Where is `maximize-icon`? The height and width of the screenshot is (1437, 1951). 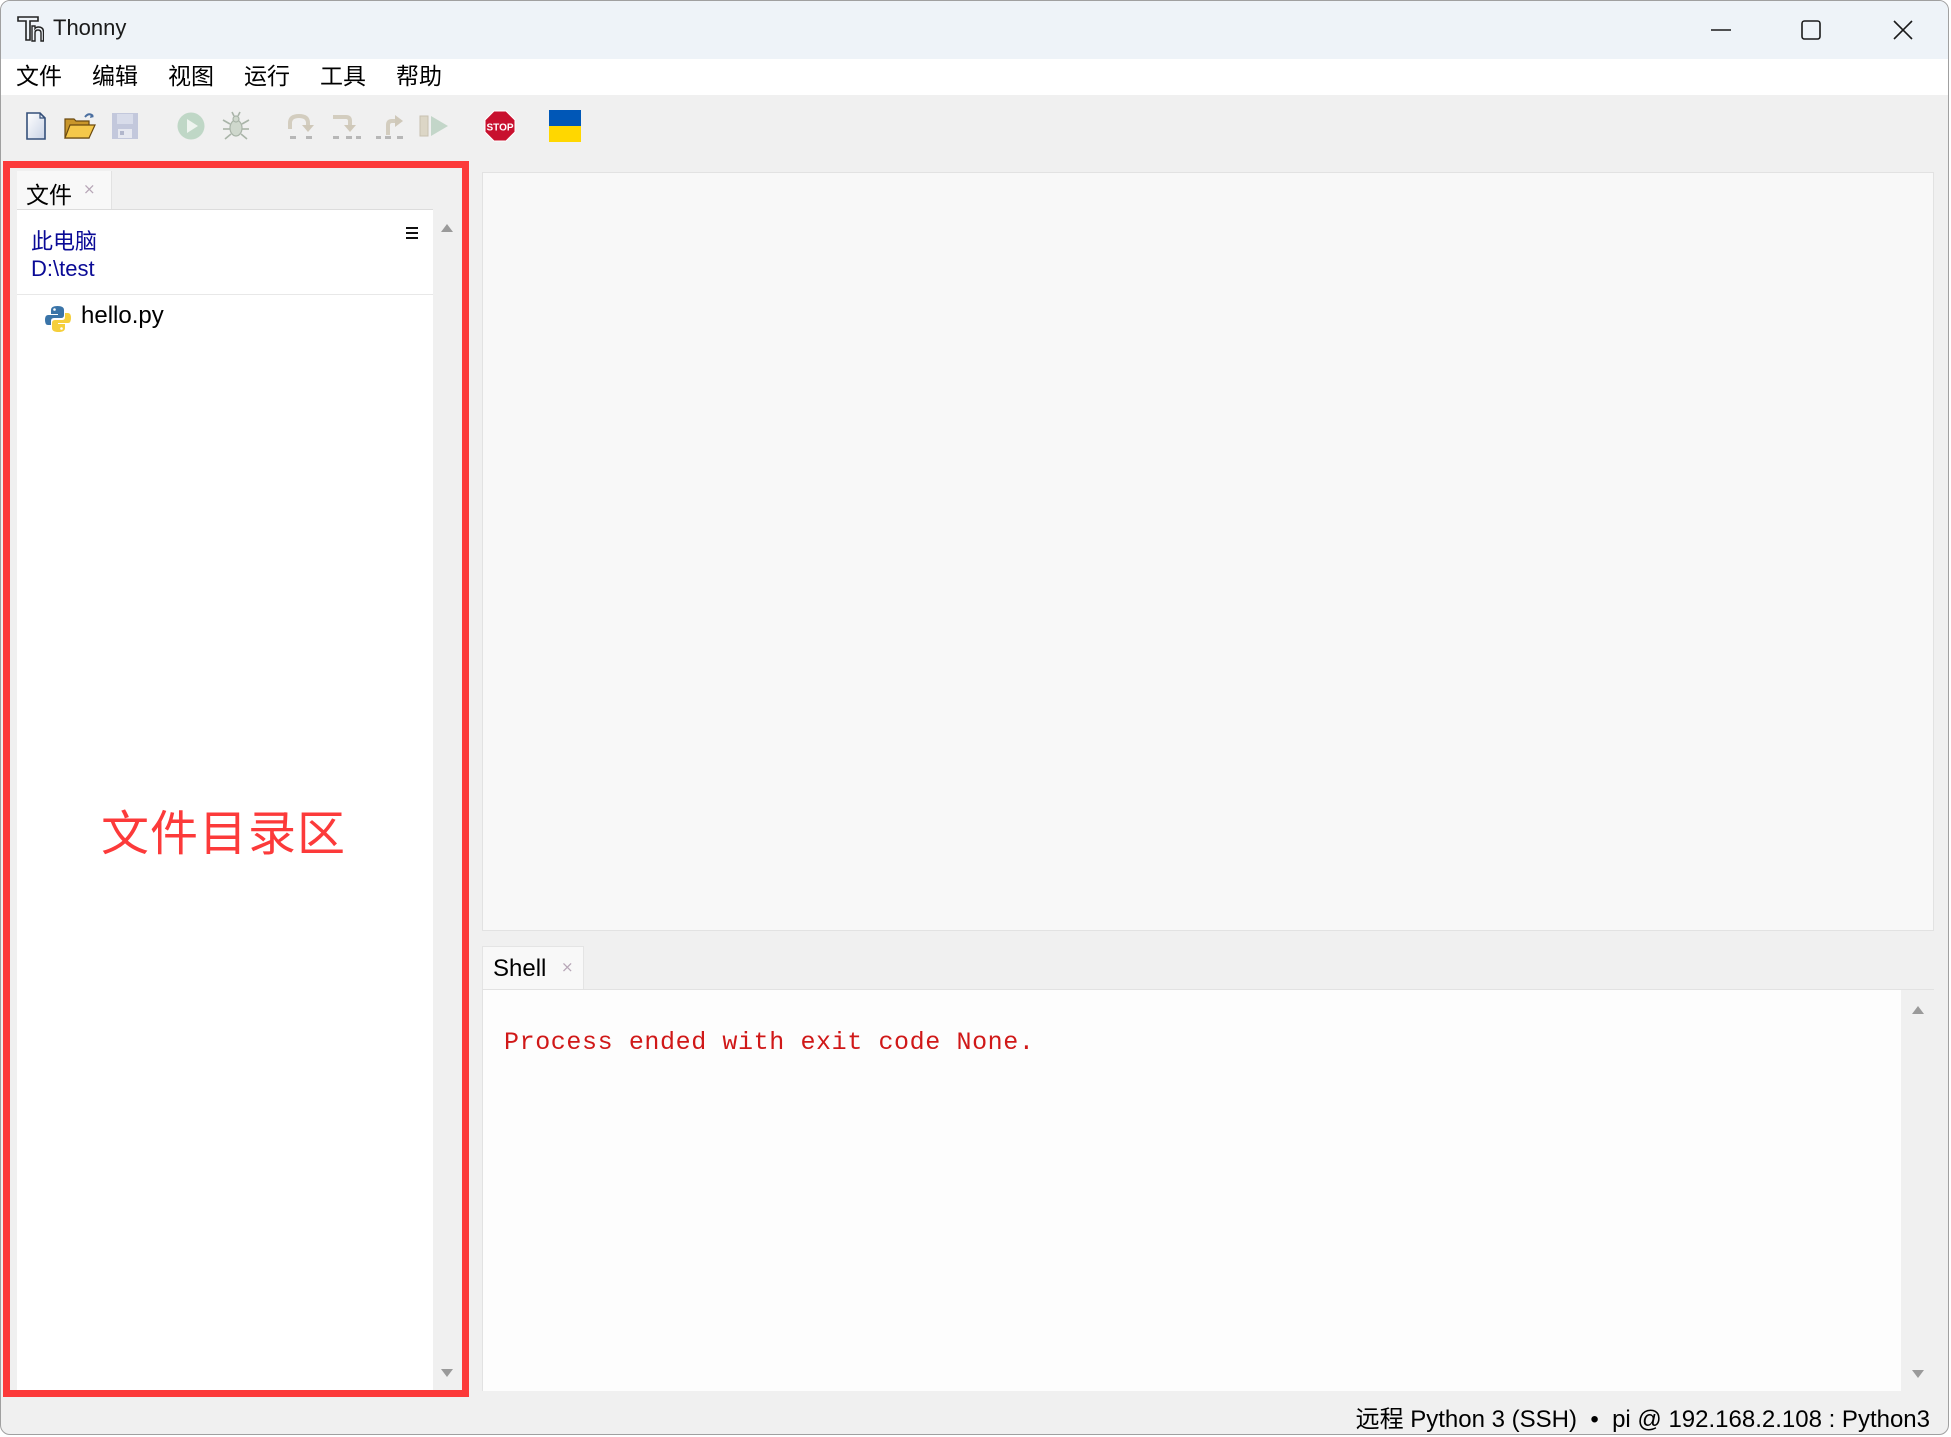
maximize-icon is located at coordinates (1811, 30).